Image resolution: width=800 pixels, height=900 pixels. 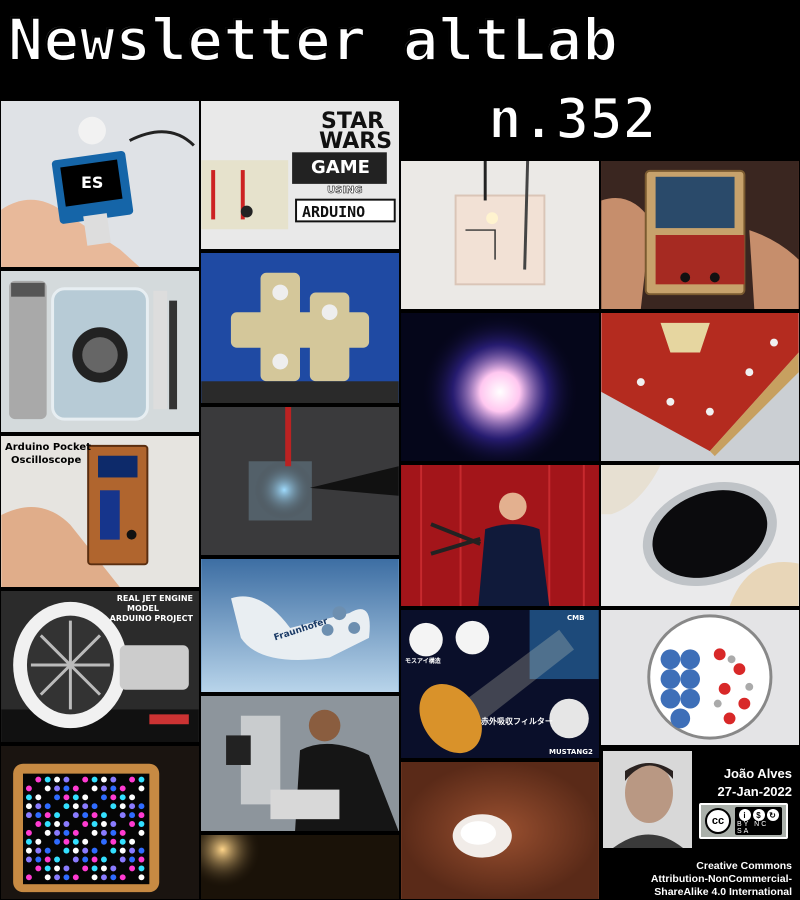 I want to click on drone-presenter-image, so click(x=500, y=535).